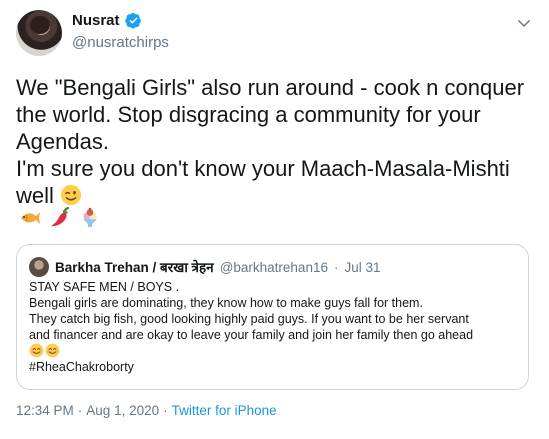 Image resolution: width=549 pixels, height=439 pixels. I want to click on author-handle: @nusratchirps, so click(120, 42).